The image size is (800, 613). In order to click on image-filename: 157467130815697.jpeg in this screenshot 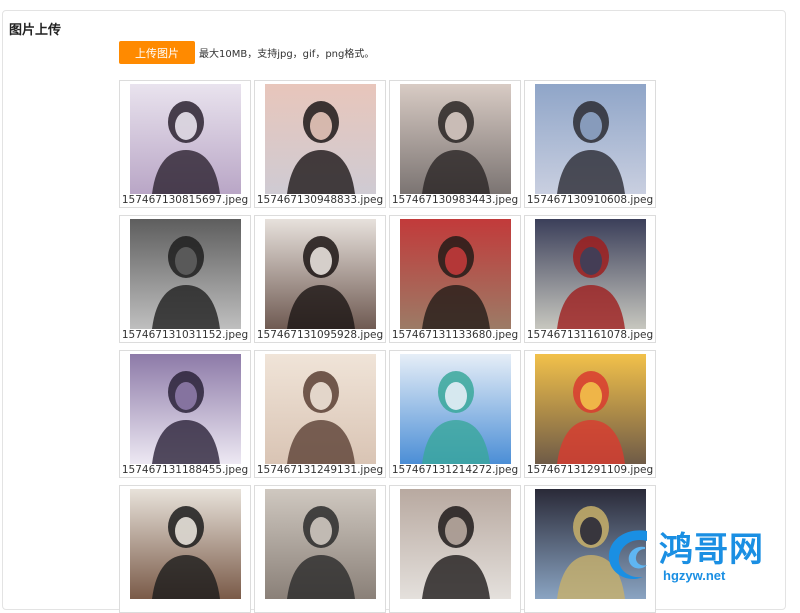, I will do `click(185, 200)`.